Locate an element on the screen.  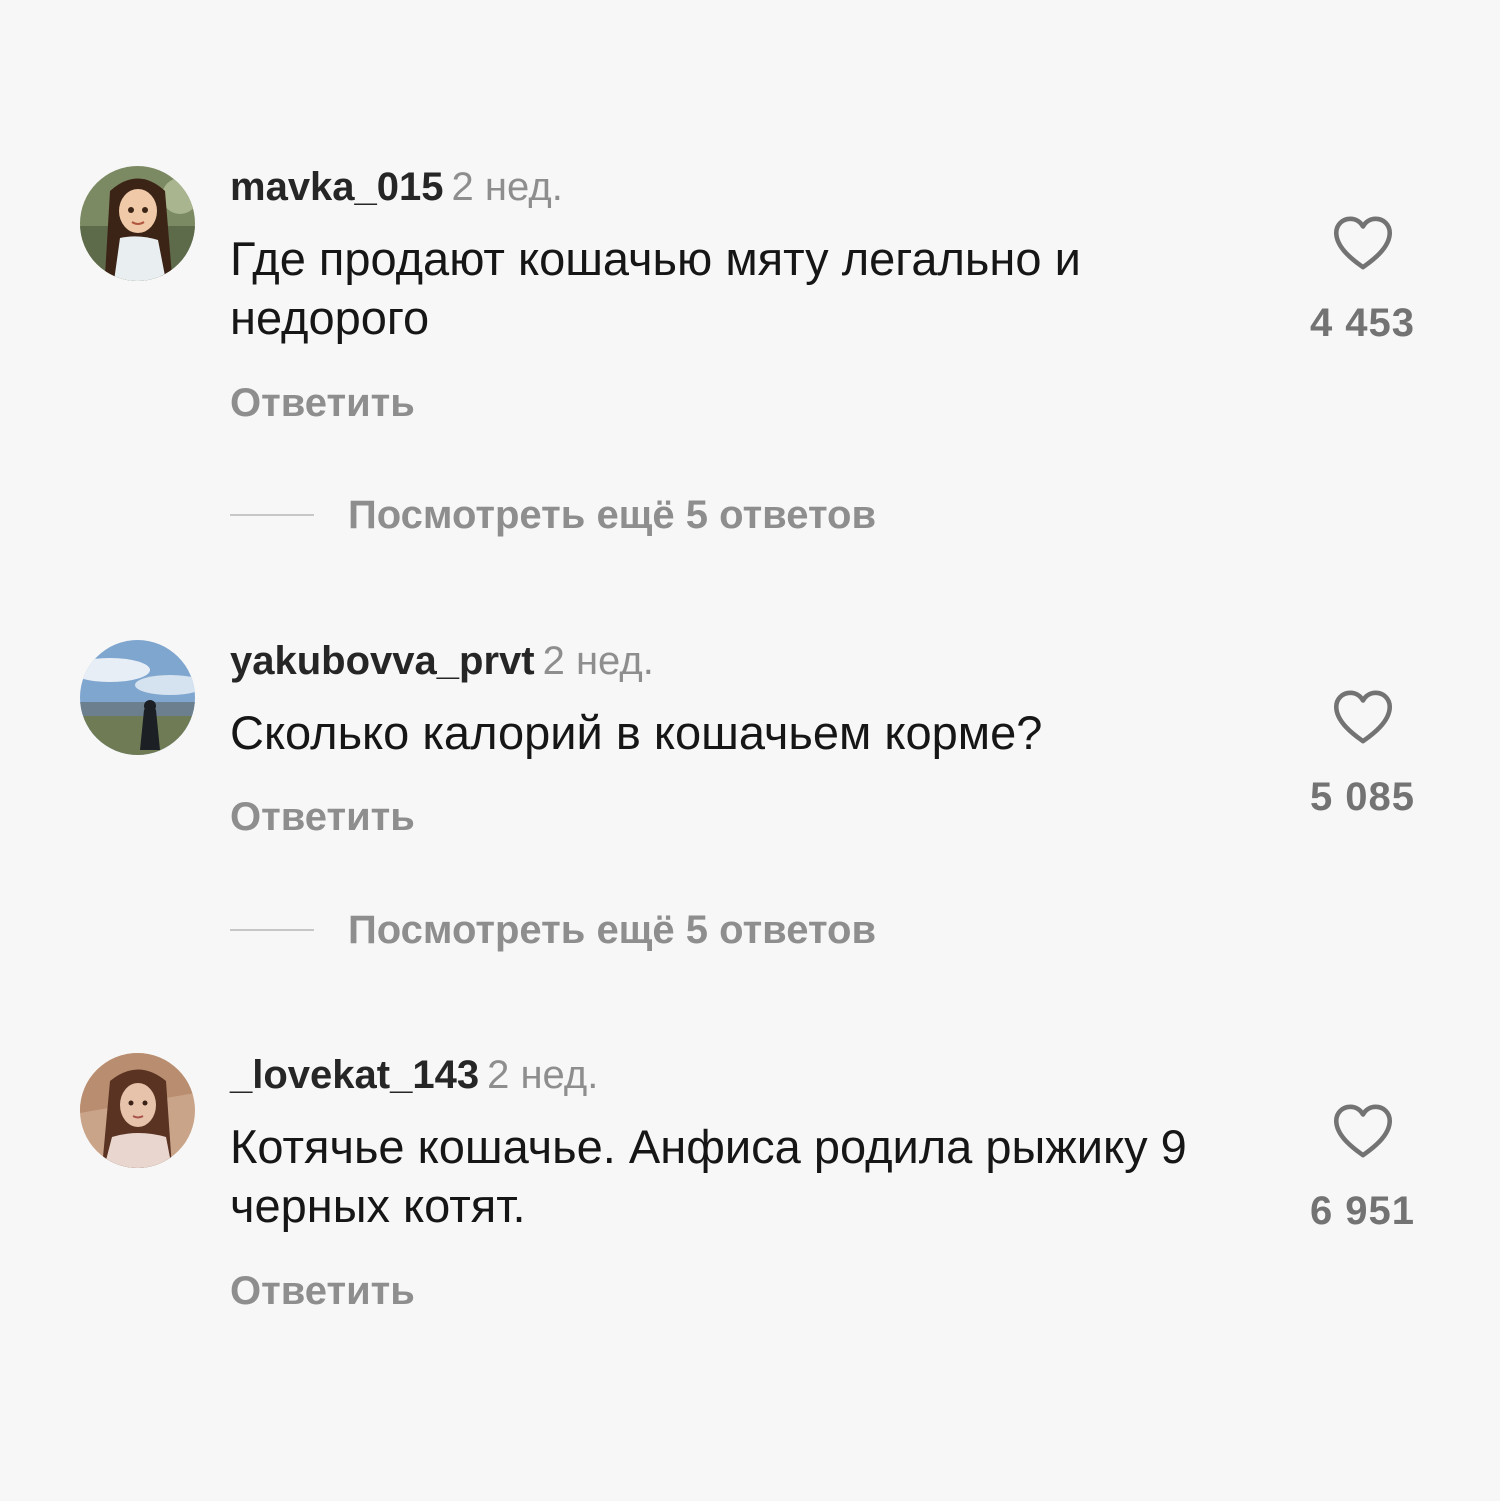
comment-header: yakubovva_prvt 2 нед. is located at coordinates (442, 661).